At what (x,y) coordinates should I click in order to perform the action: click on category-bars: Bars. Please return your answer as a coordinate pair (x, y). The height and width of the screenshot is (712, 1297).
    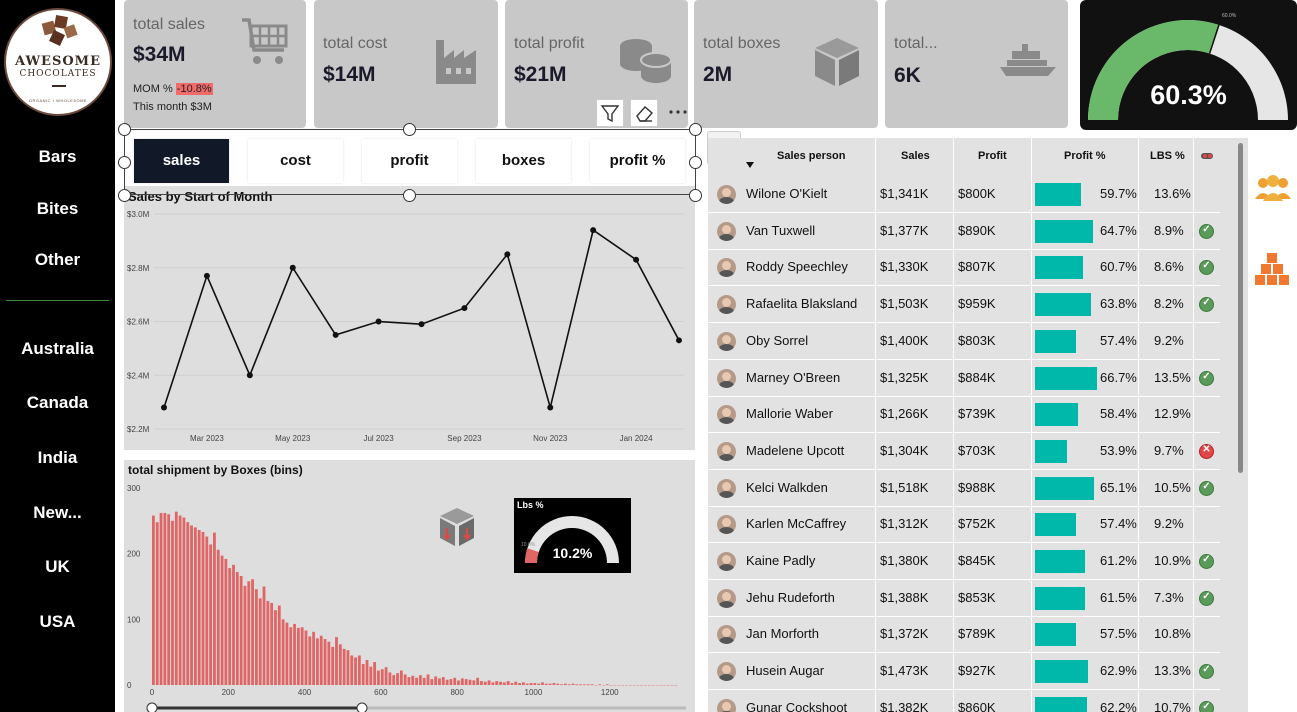
    Looking at the image, I should click on (57, 157).